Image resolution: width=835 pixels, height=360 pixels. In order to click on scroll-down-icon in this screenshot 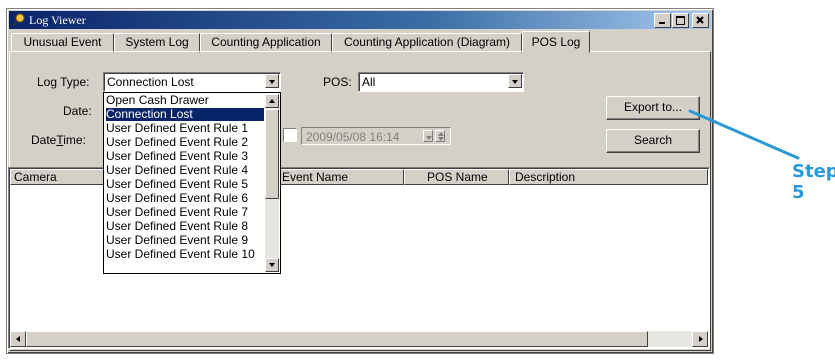, I will do `click(272, 265)`.